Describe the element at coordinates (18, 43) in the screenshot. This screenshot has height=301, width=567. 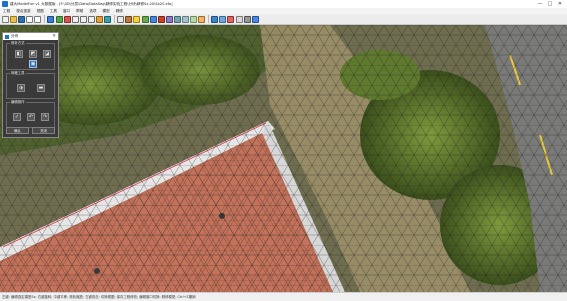
I see `group-label: 修补方式` at that location.